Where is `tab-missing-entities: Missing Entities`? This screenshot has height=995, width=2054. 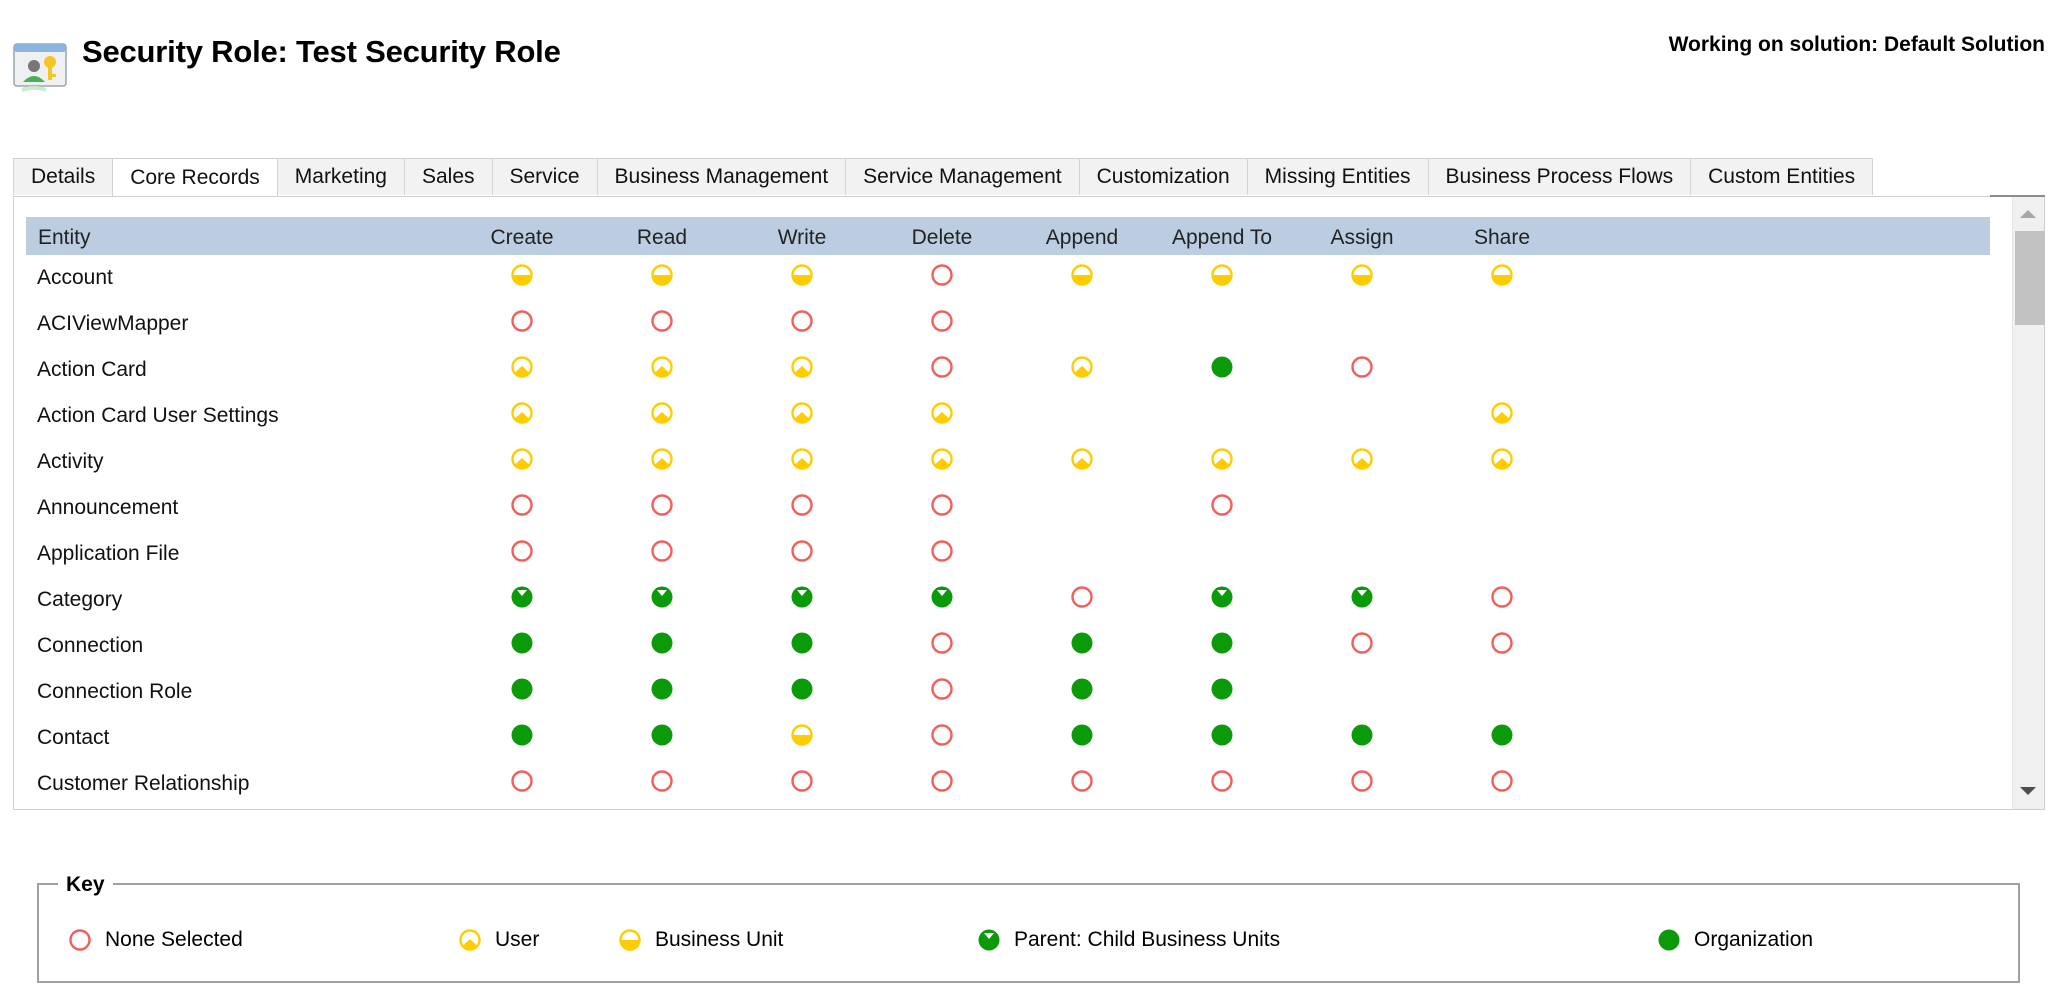 tab-missing-entities: Missing Entities is located at coordinates (1337, 176).